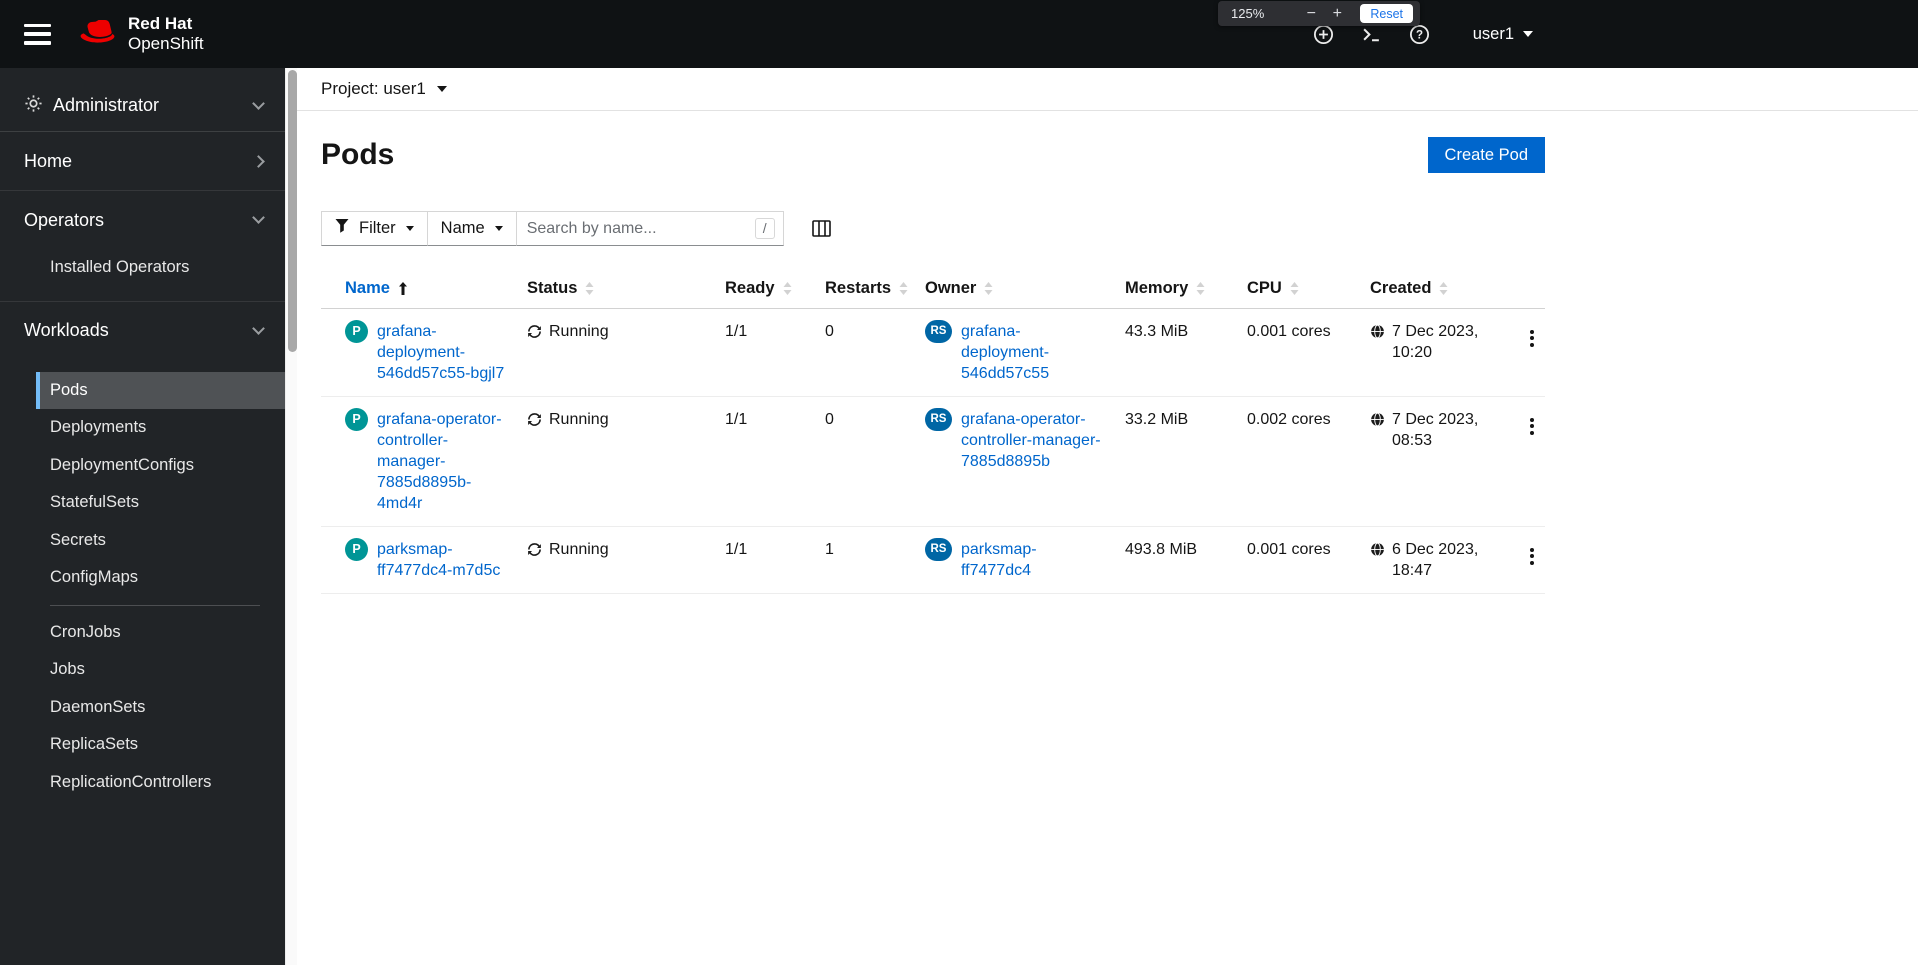 This screenshot has height=965, width=1918. I want to click on user-menu-label: user1, so click(1493, 33).